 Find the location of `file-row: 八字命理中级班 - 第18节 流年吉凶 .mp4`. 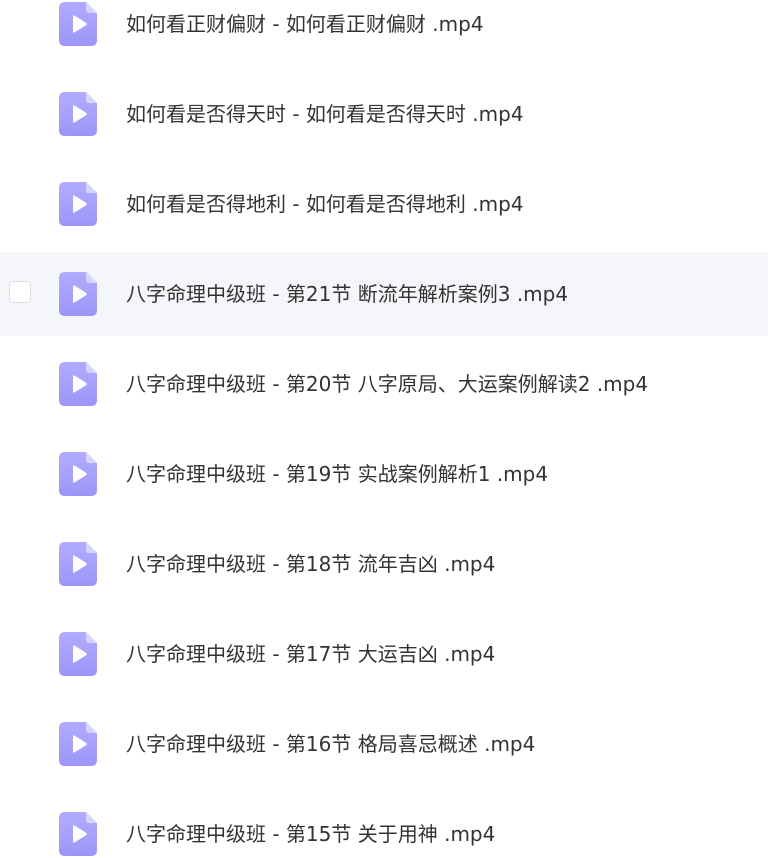

file-row: 八字命理中级班 - 第18节 流年吉凶 .mp4 is located at coordinates (384, 564).